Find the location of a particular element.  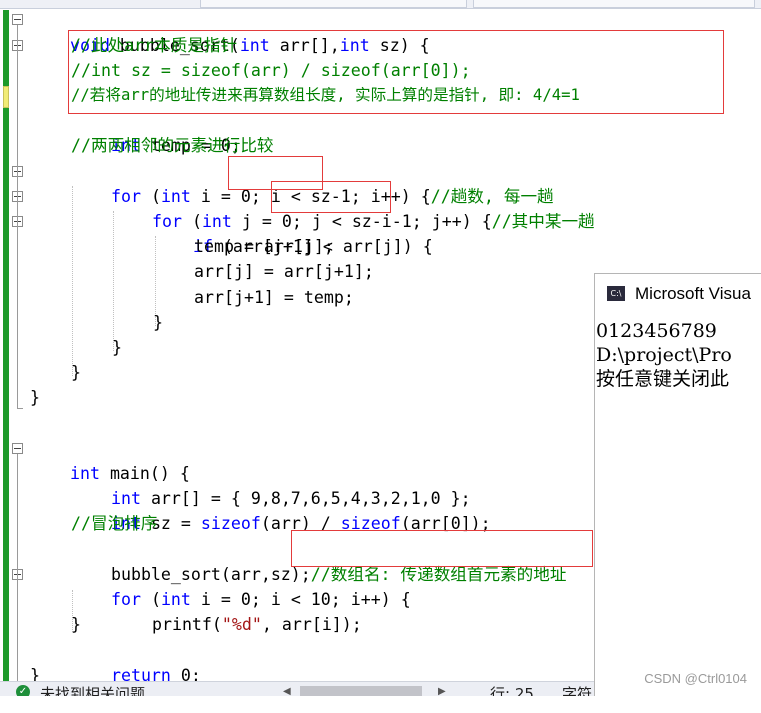

console-title-bar: C:\ Microsoft Visua is located at coordinates (678, 295).